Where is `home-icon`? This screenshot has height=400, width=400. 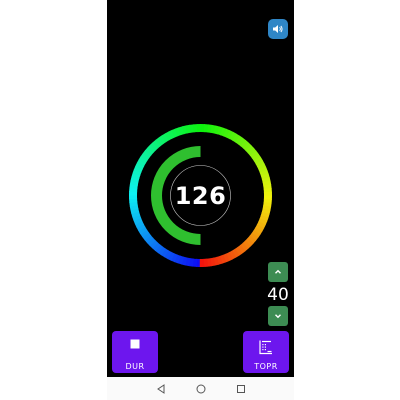
home-icon is located at coordinates (201, 389).